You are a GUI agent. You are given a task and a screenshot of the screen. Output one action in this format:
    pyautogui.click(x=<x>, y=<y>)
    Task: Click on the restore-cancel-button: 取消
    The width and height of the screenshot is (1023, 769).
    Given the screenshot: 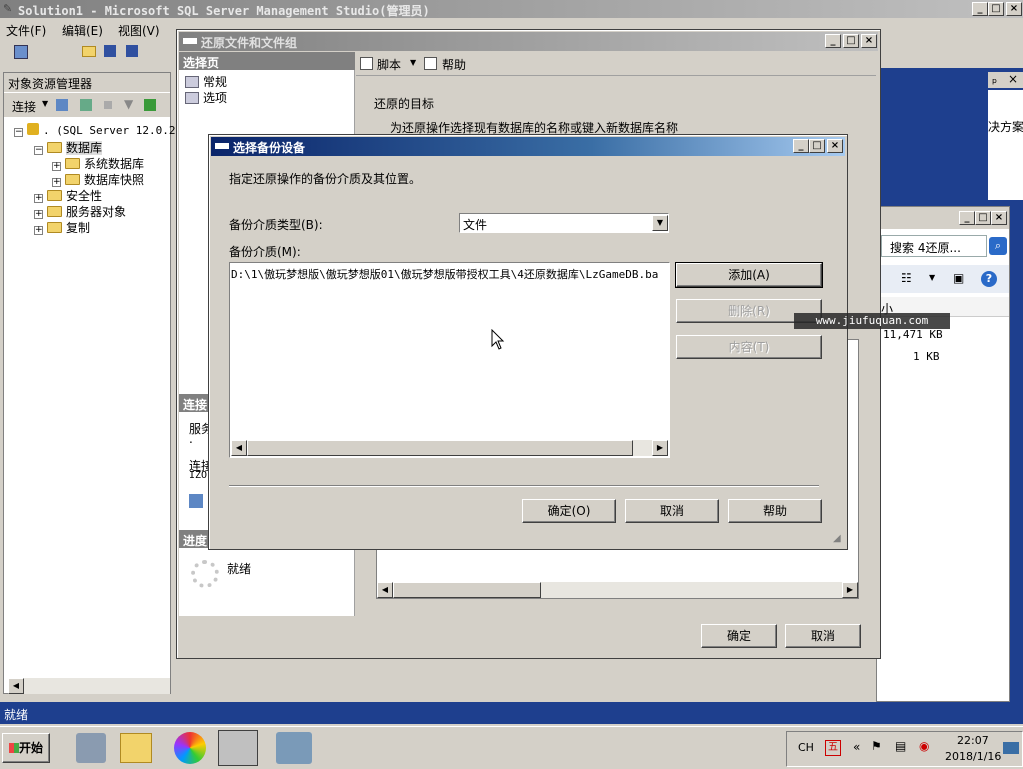 What is the action you would take?
    pyautogui.click(x=823, y=636)
    